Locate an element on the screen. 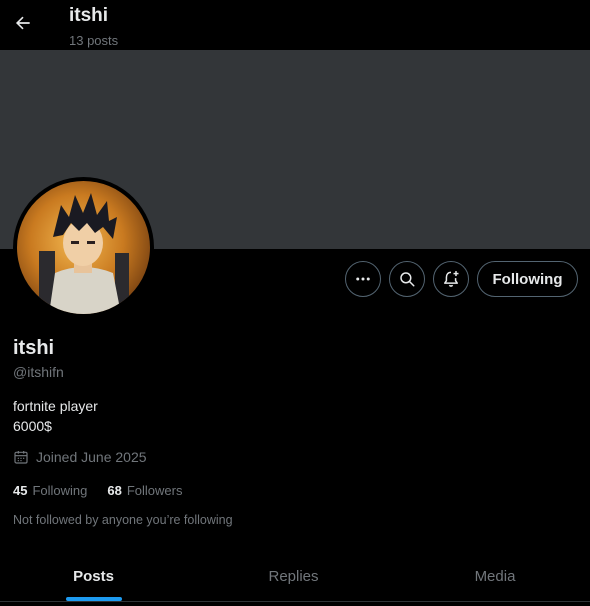  tab-replies: Replies is located at coordinates (293, 576).